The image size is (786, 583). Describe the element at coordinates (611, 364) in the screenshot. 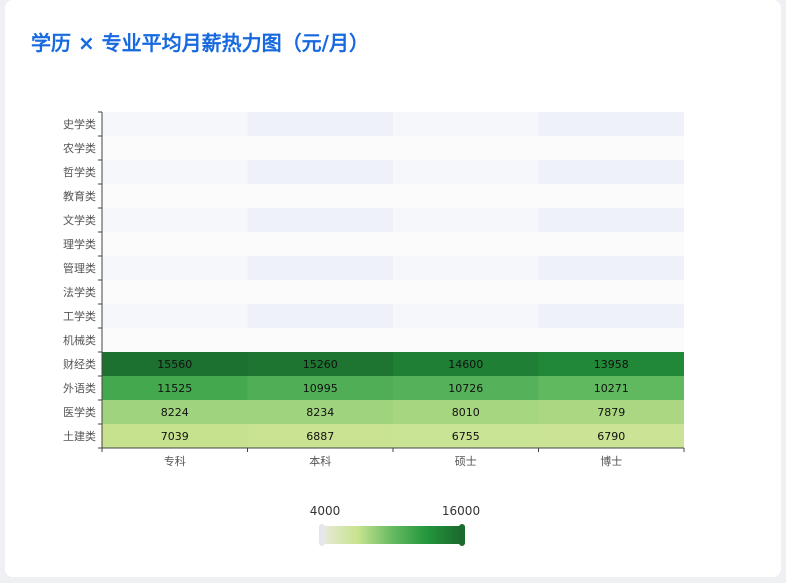

I see `heatmap-cell-label: 13958` at that location.